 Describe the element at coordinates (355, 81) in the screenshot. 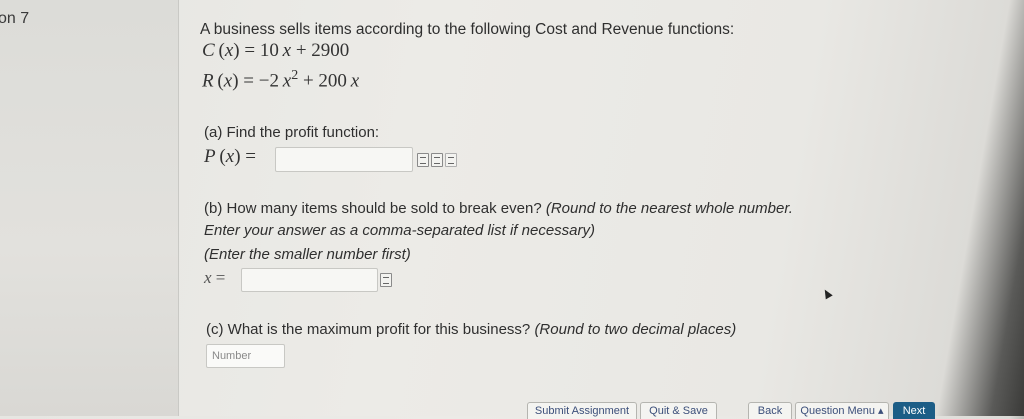

I see `rev-fn-var3: x` at that location.